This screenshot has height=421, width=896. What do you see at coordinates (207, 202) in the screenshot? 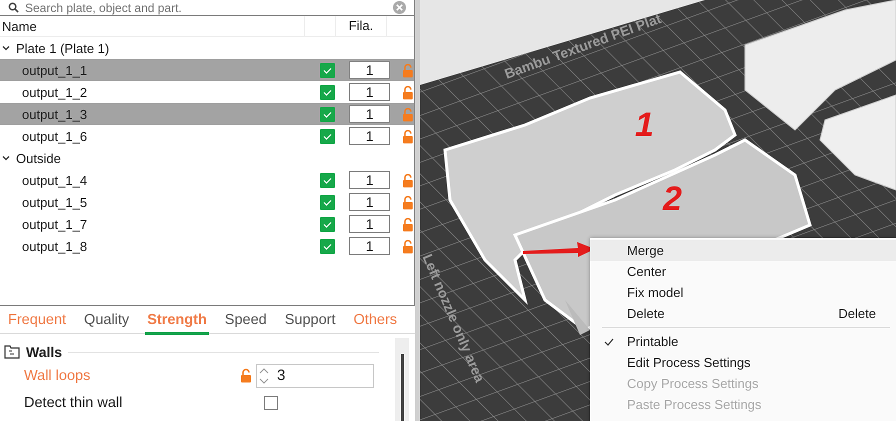
I see `object-row: output_1_5 1` at bounding box center [207, 202].